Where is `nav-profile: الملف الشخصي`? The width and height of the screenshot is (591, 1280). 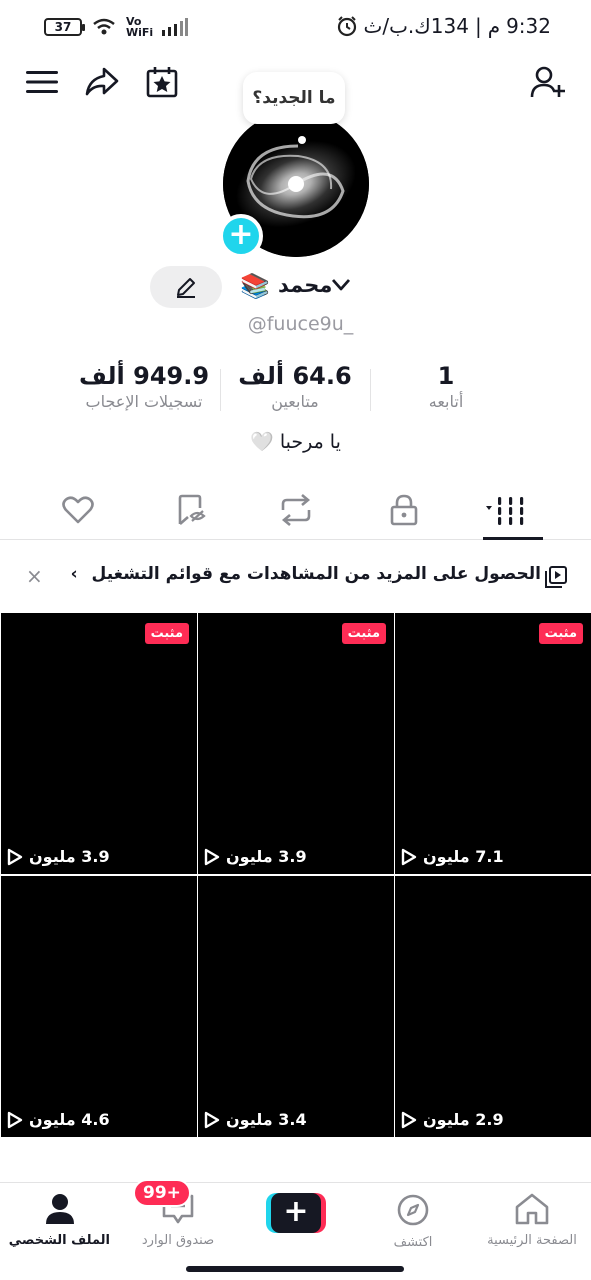
nav-profile: الملف الشخصي is located at coordinates (59, 1220).